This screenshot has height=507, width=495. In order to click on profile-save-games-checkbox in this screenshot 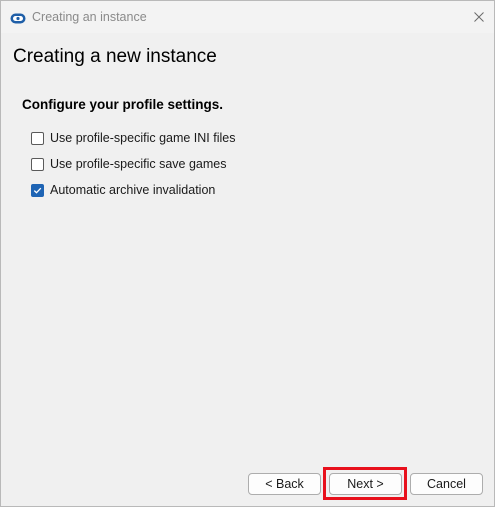, I will do `click(37, 164)`.